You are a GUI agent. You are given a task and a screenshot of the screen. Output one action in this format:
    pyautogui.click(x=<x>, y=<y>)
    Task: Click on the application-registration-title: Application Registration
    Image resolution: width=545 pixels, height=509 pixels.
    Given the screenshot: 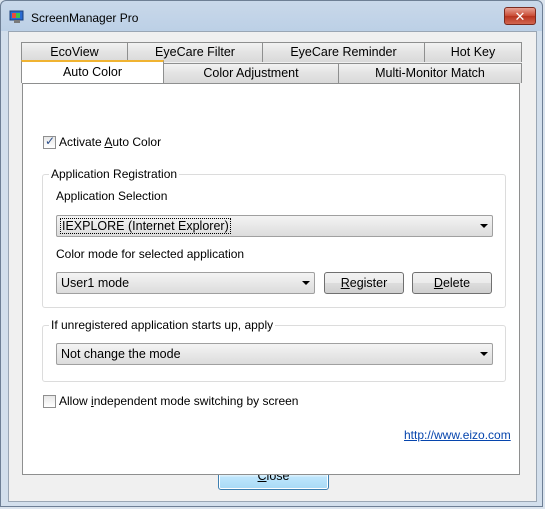 What is the action you would take?
    pyautogui.click(x=114, y=174)
    